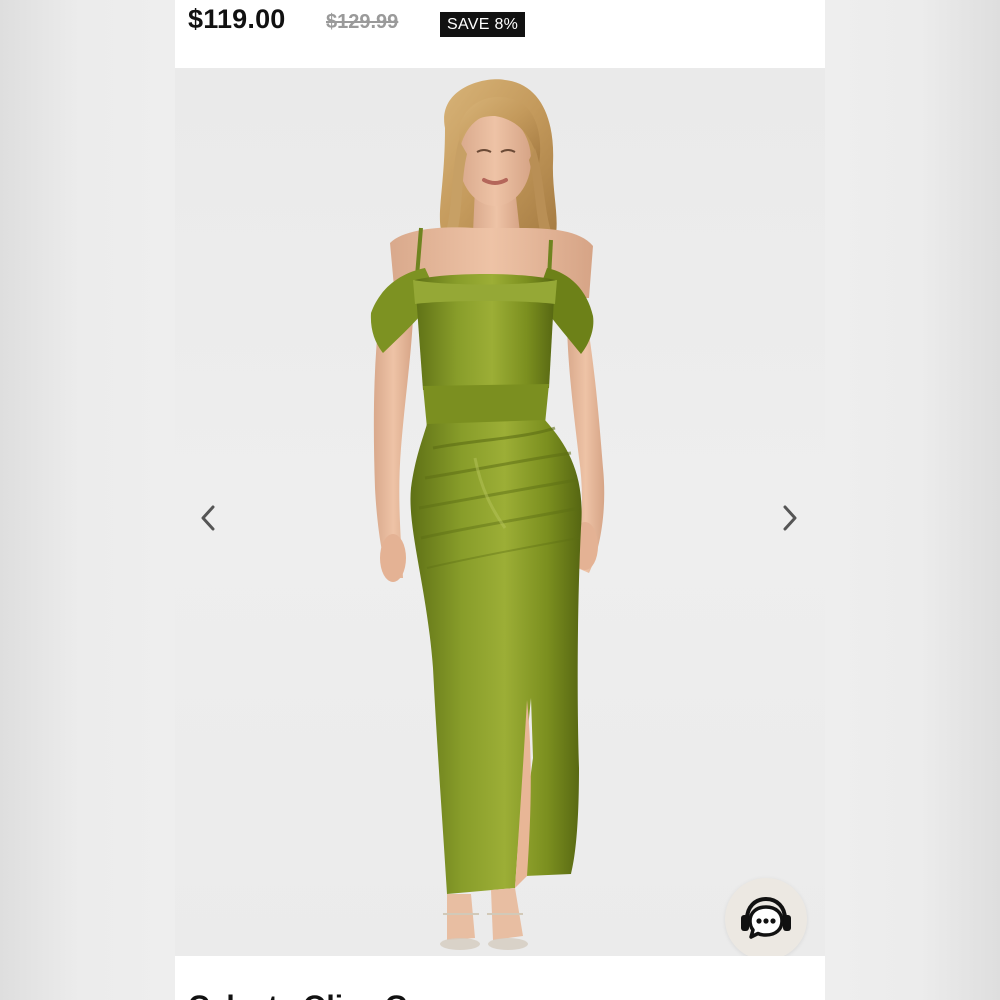 The width and height of the screenshot is (1000, 1000). I want to click on chevron-right-icon, so click(790, 518).